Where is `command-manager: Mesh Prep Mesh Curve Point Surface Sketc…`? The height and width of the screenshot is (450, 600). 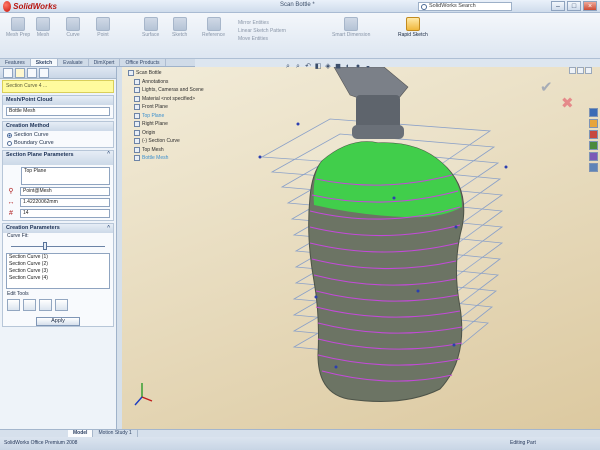
command-manager: Mesh Prep Mesh Curve Point Surface Sketc… is located at coordinates (300, 36).